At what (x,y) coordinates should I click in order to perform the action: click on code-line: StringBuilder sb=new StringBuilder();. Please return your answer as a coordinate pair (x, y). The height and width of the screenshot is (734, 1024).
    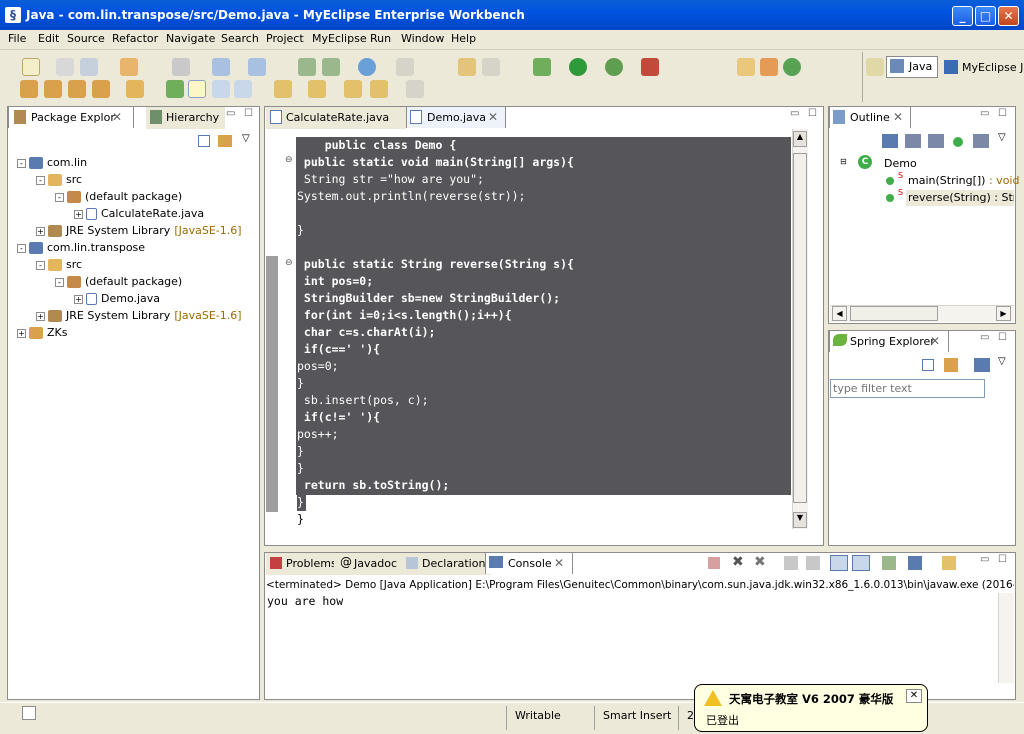
    Looking at the image, I should click on (435, 298).